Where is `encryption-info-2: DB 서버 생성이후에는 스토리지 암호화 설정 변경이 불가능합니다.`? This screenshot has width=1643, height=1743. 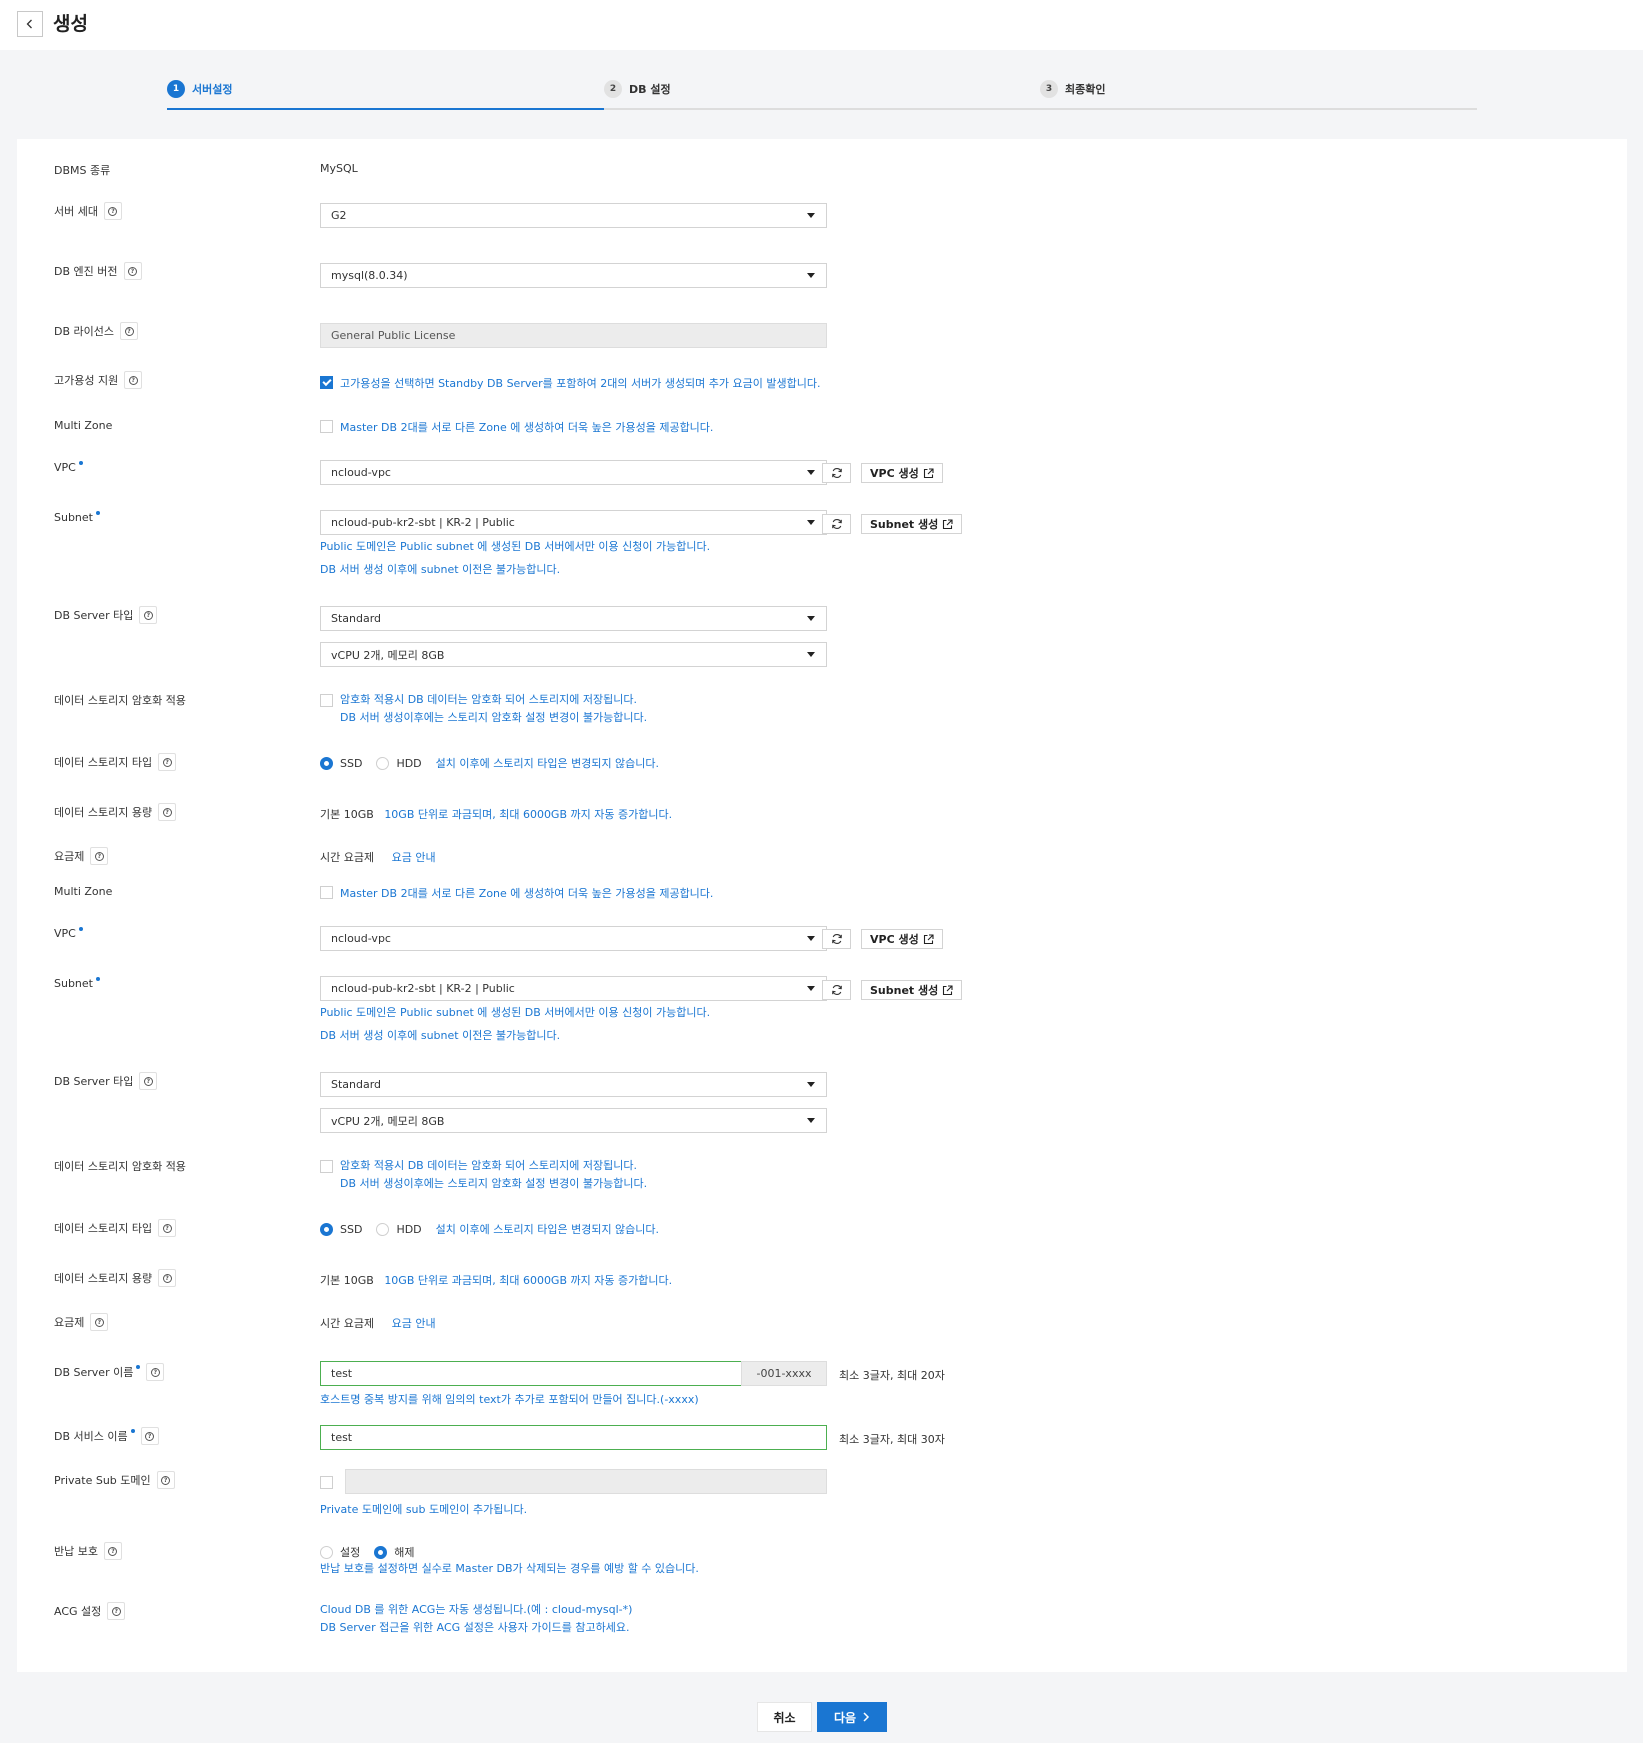
encryption-info-2: DB 서버 생성이후에는 스토리지 암호화 설정 변경이 불가능합니다. is located at coordinates (494, 717).